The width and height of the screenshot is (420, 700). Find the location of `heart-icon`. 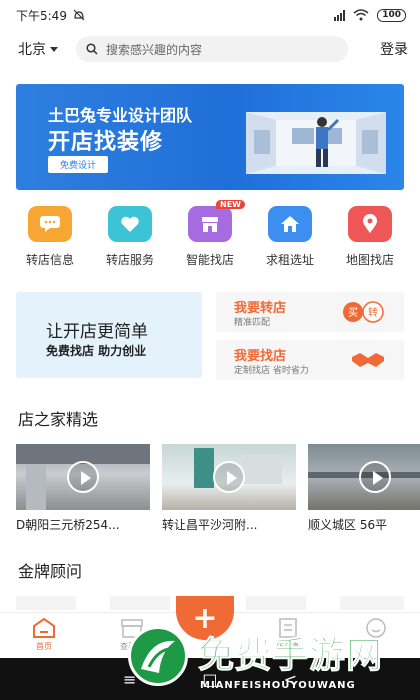

heart-icon is located at coordinates (130, 224).